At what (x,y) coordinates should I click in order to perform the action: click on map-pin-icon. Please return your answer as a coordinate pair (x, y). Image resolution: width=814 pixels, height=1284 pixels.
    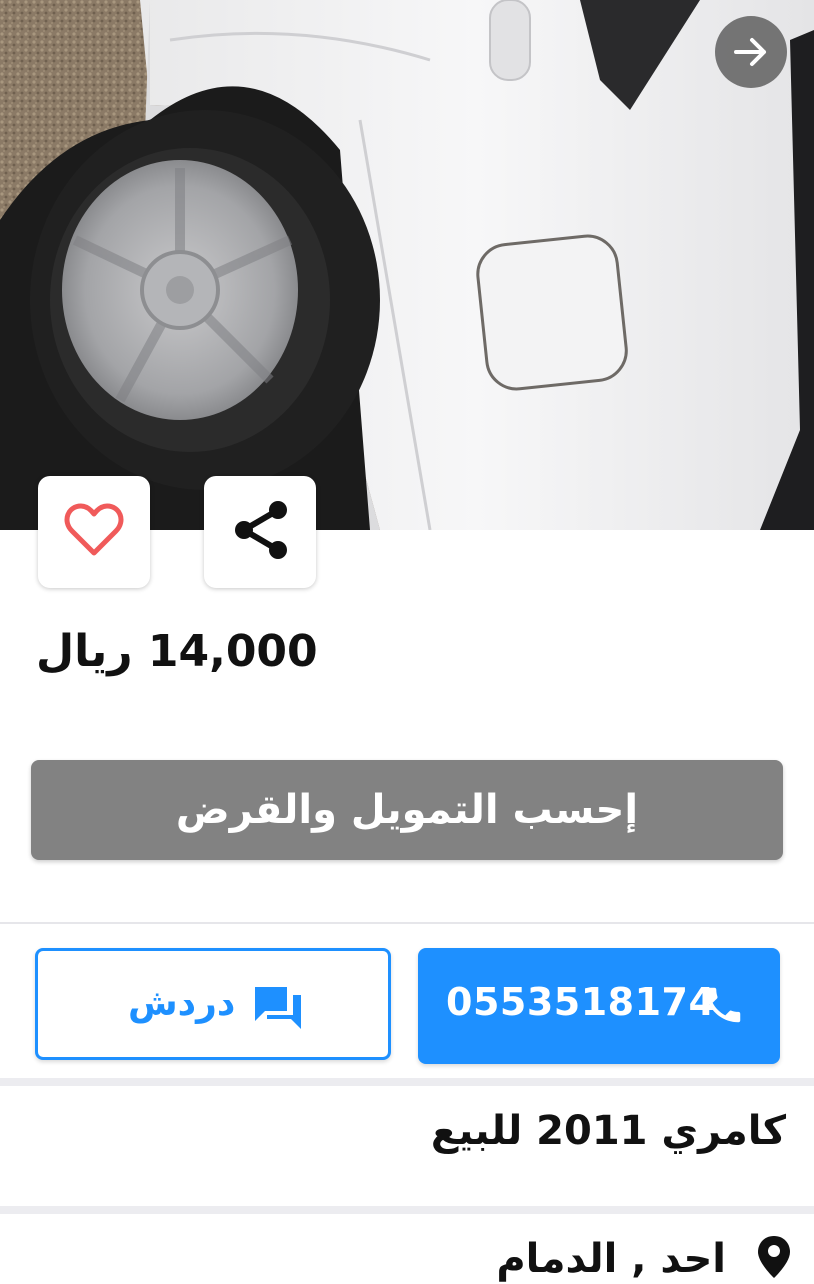
    Looking at the image, I should click on (774, 1259).